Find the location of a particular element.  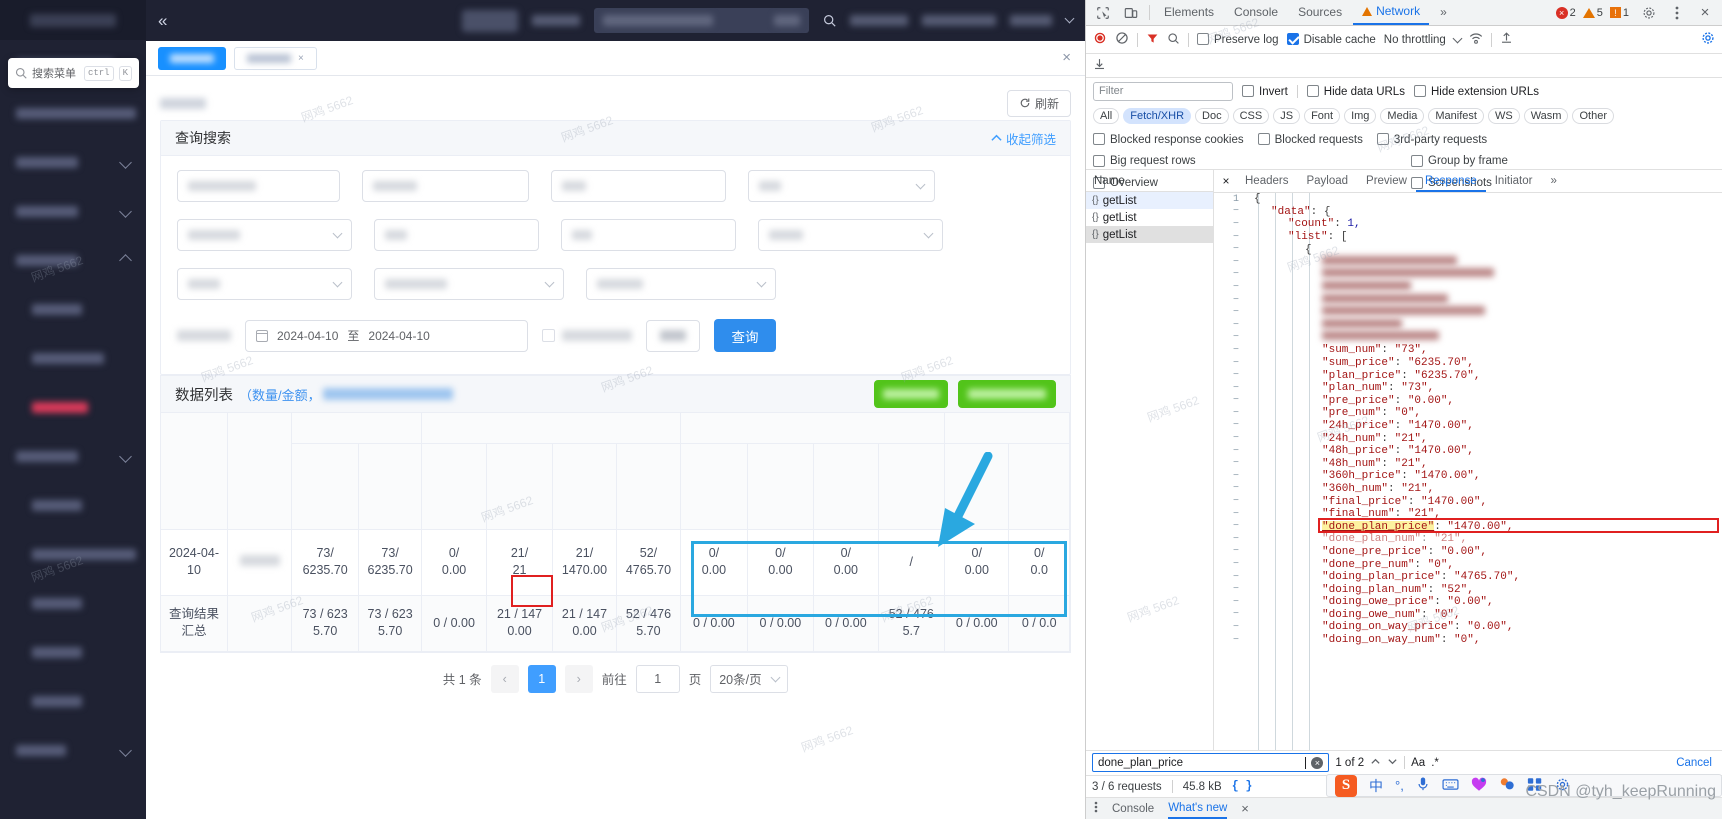

filter-checkbox is located at coordinates (587, 335).